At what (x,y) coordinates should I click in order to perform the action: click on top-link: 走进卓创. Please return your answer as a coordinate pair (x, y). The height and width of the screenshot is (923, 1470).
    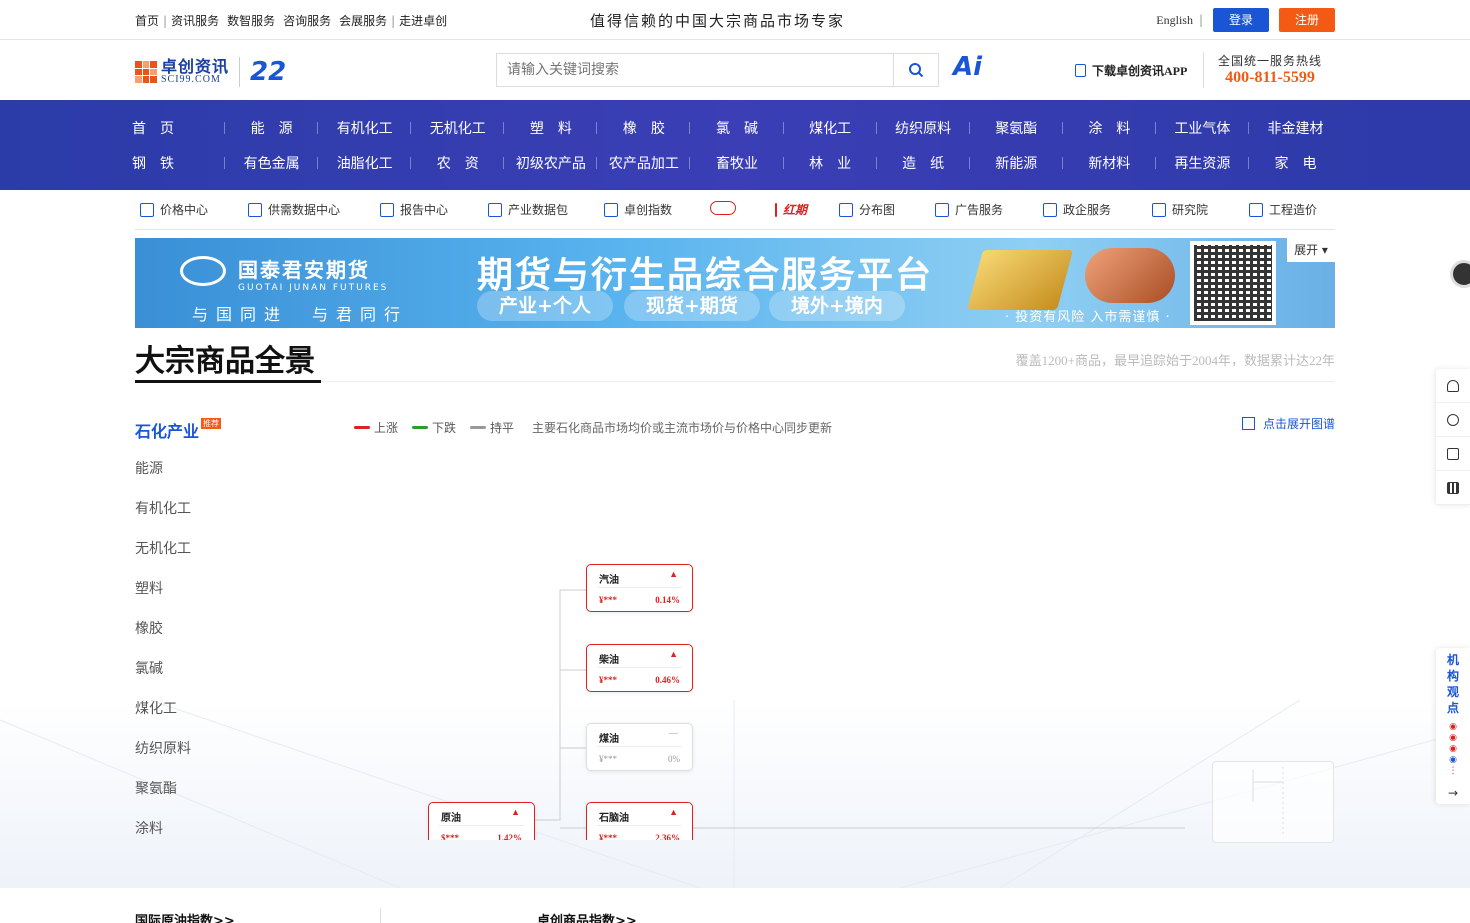
    Looking at the image, I should click on (423, 20).